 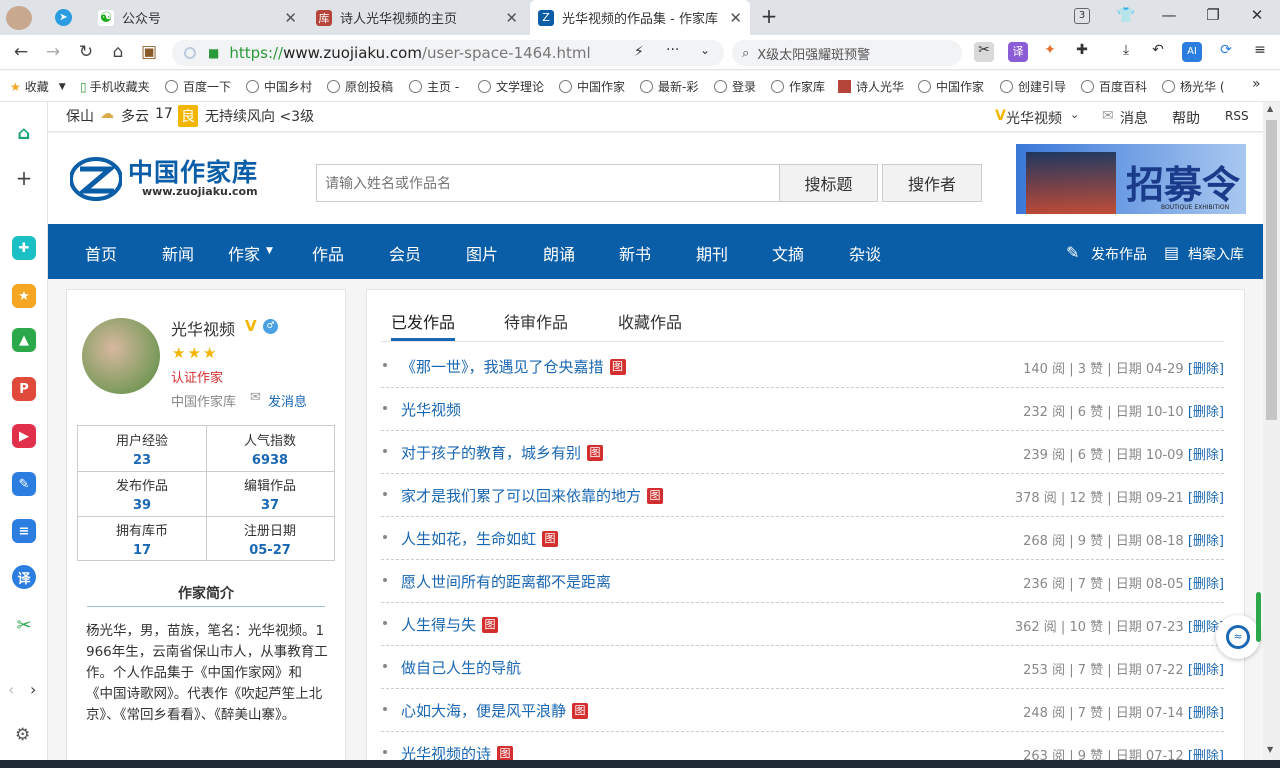 What do you see at coordinates (24, 248) in the screenshot?
I see `app-icon: ✚` at bounding box center [24, 248].